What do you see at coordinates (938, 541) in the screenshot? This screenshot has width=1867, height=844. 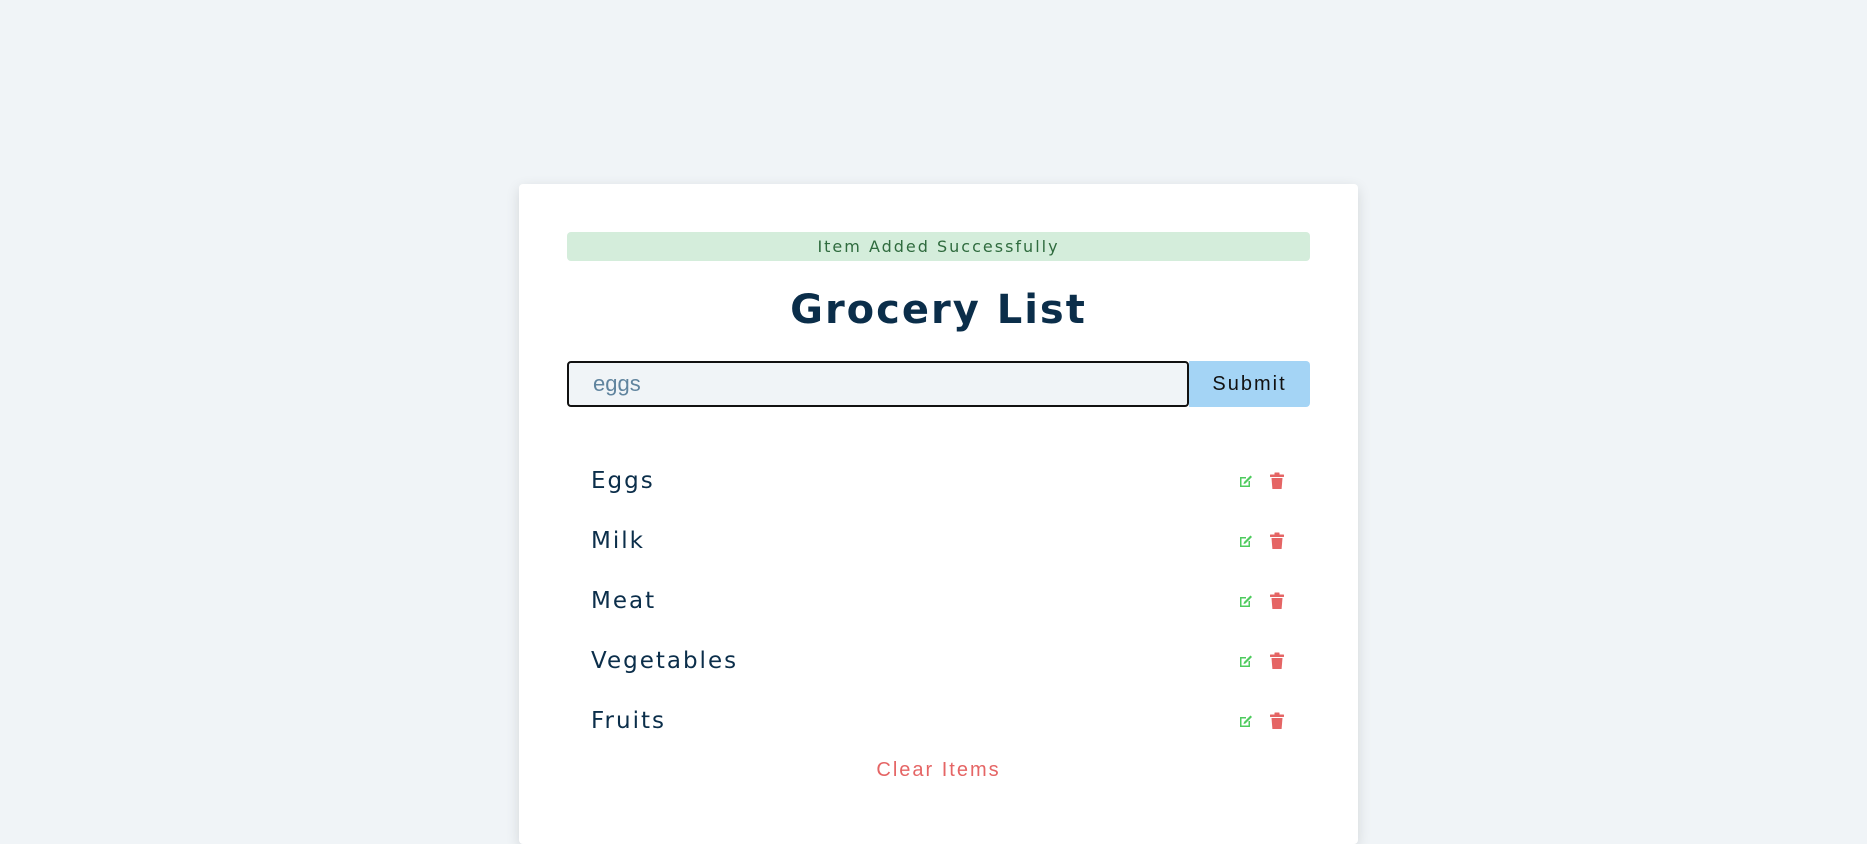 I see `list-item: Milk` at bounding box center [938, 541].